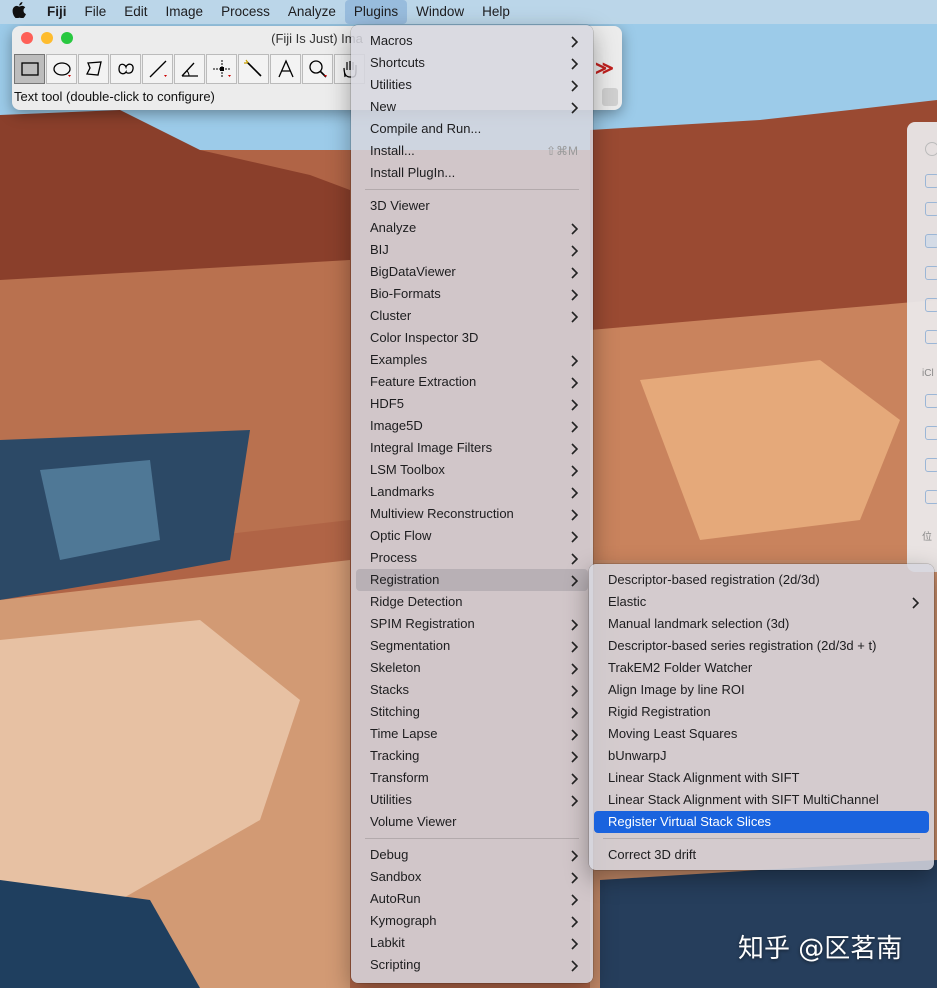 The height and width of the screenshot is (988, 937). Describe the element at coordinates (472, 63) in the screenshot. I see `plugins-menu-item-shortcuts: Shortcuts` at that location.